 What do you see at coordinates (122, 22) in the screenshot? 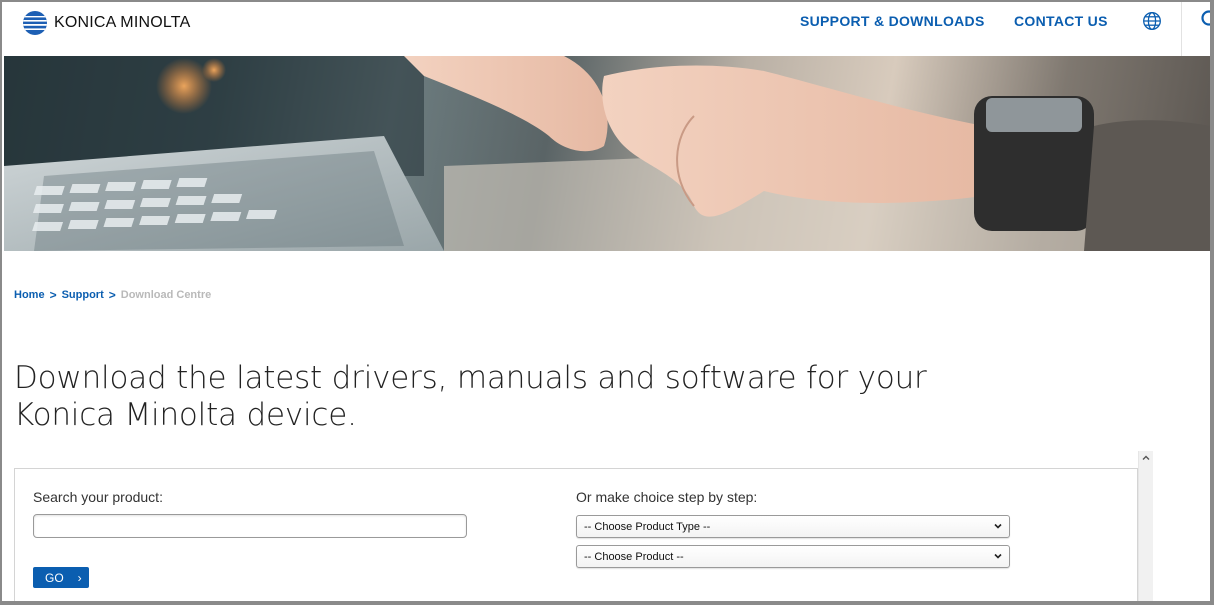
I see `logo-text: KONICA MINOLTA` at bounding box center [122, 22].